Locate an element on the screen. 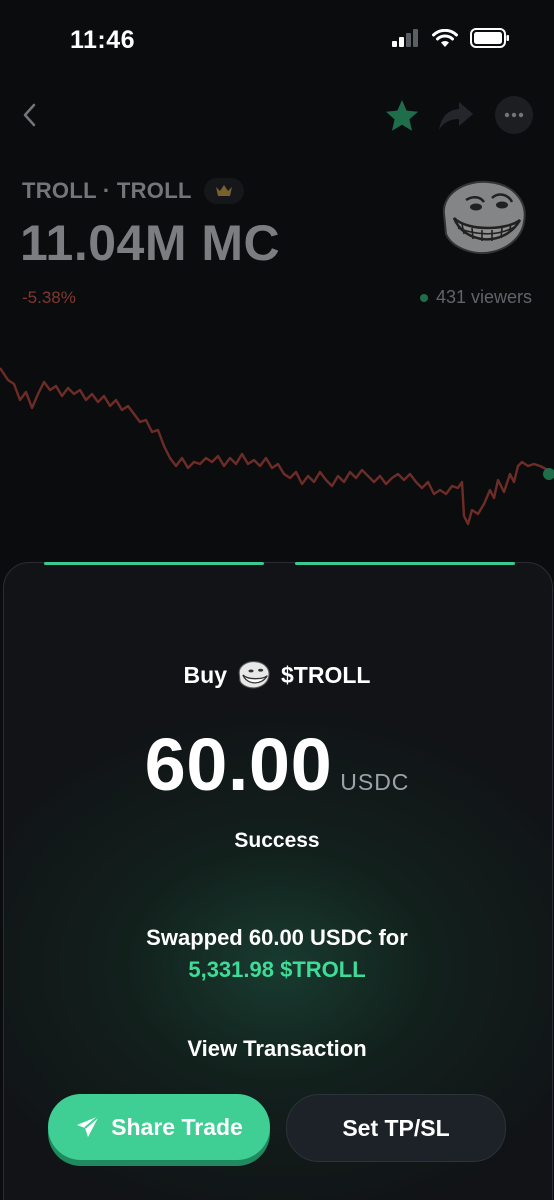 The height and width of the screenshot is (1200, 554). sheet-tab-indicator-right is located at coordinates (405, 563).